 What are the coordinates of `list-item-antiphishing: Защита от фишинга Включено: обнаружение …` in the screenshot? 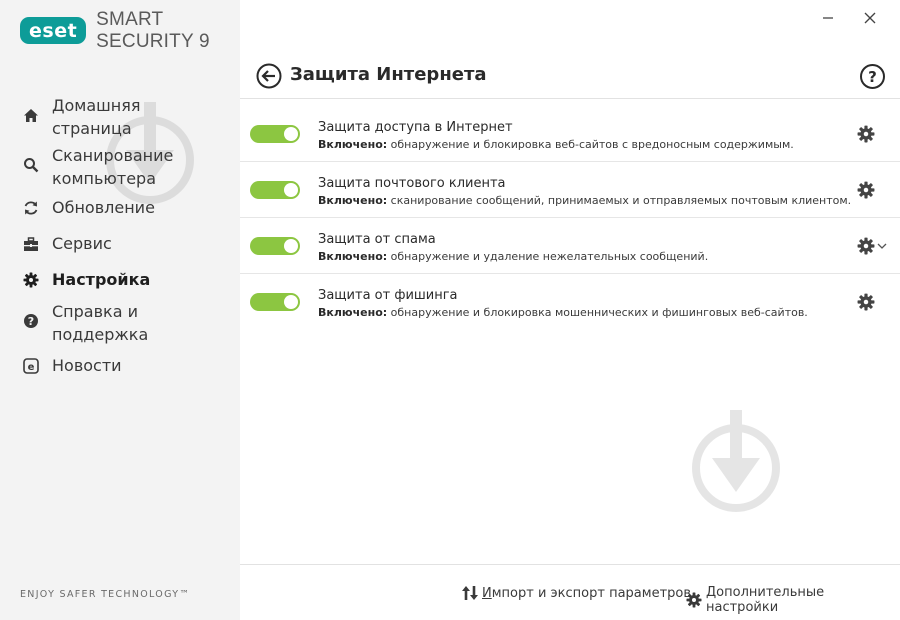 It's located at (570, 302).